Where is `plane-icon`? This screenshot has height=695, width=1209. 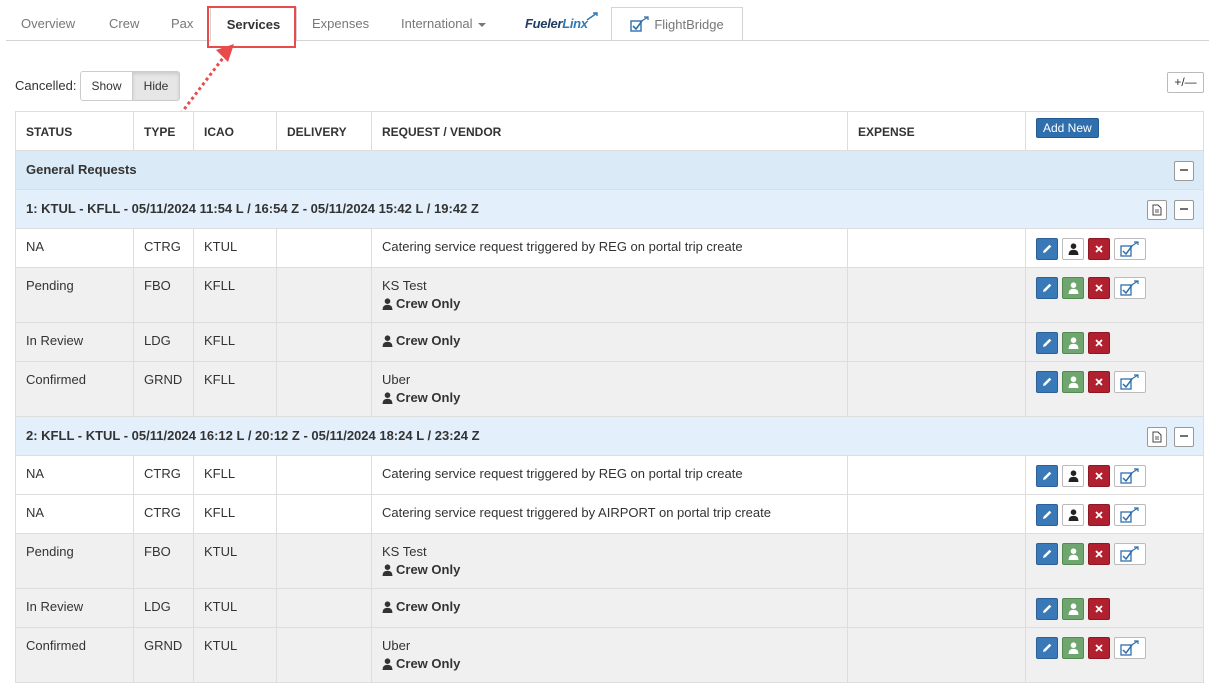
plane-icon is located at coordinates (592, 16).